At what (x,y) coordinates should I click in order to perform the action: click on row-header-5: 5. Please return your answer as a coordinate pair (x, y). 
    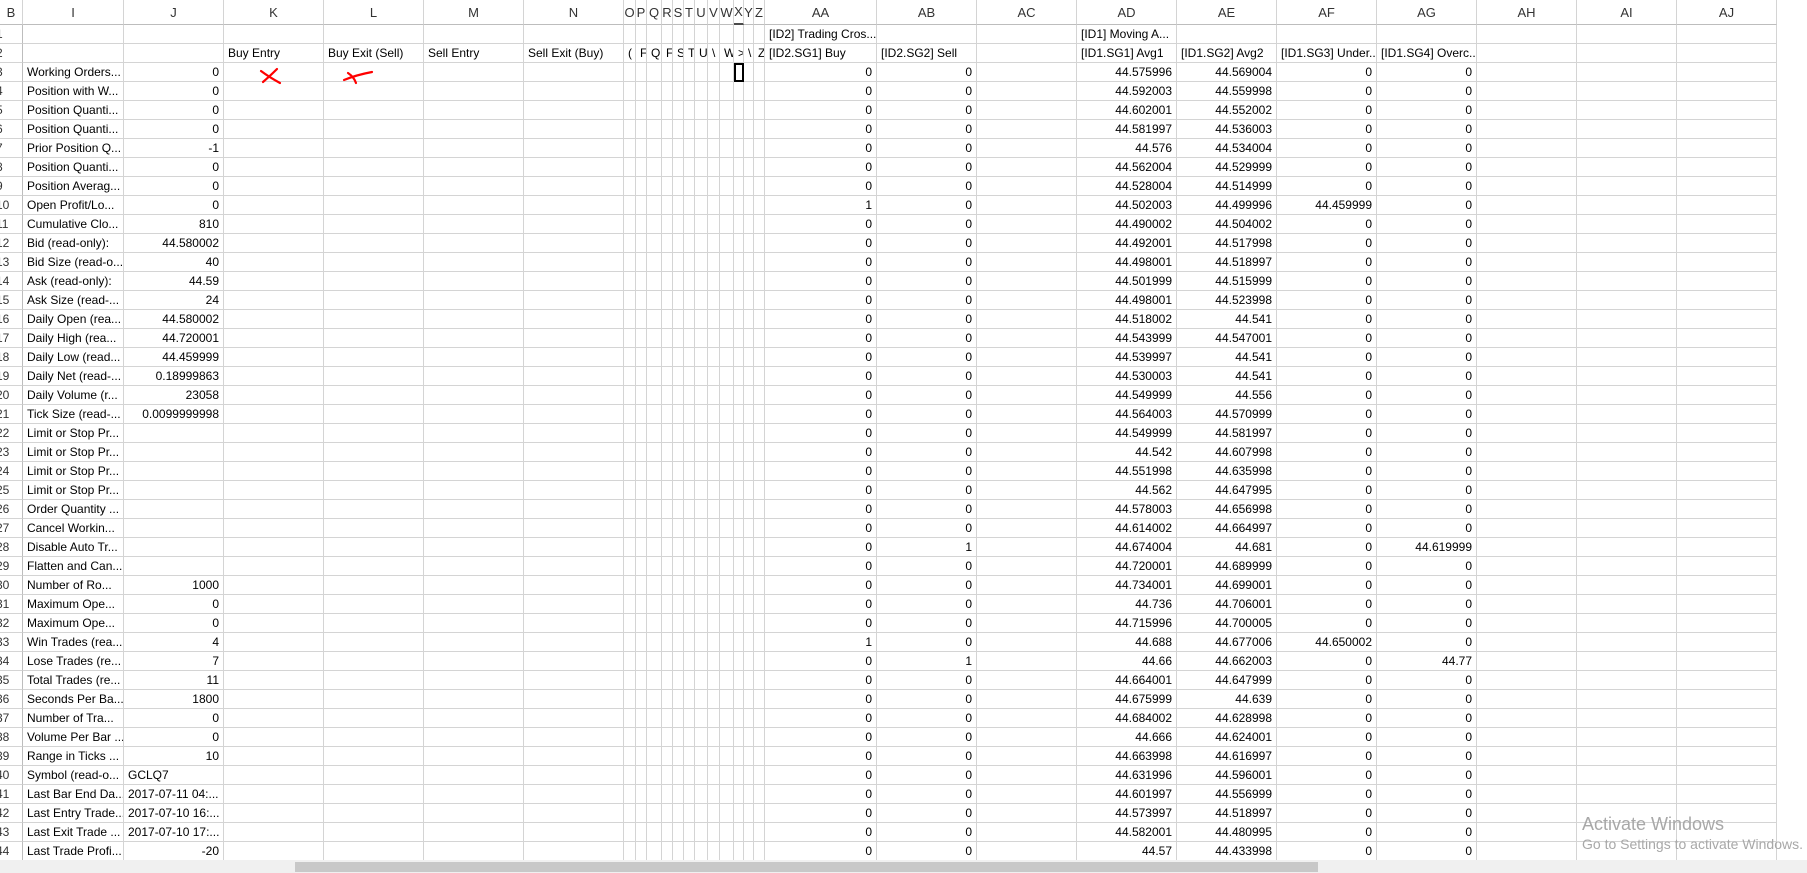
    Looking at the image, I should click on (11, 110).